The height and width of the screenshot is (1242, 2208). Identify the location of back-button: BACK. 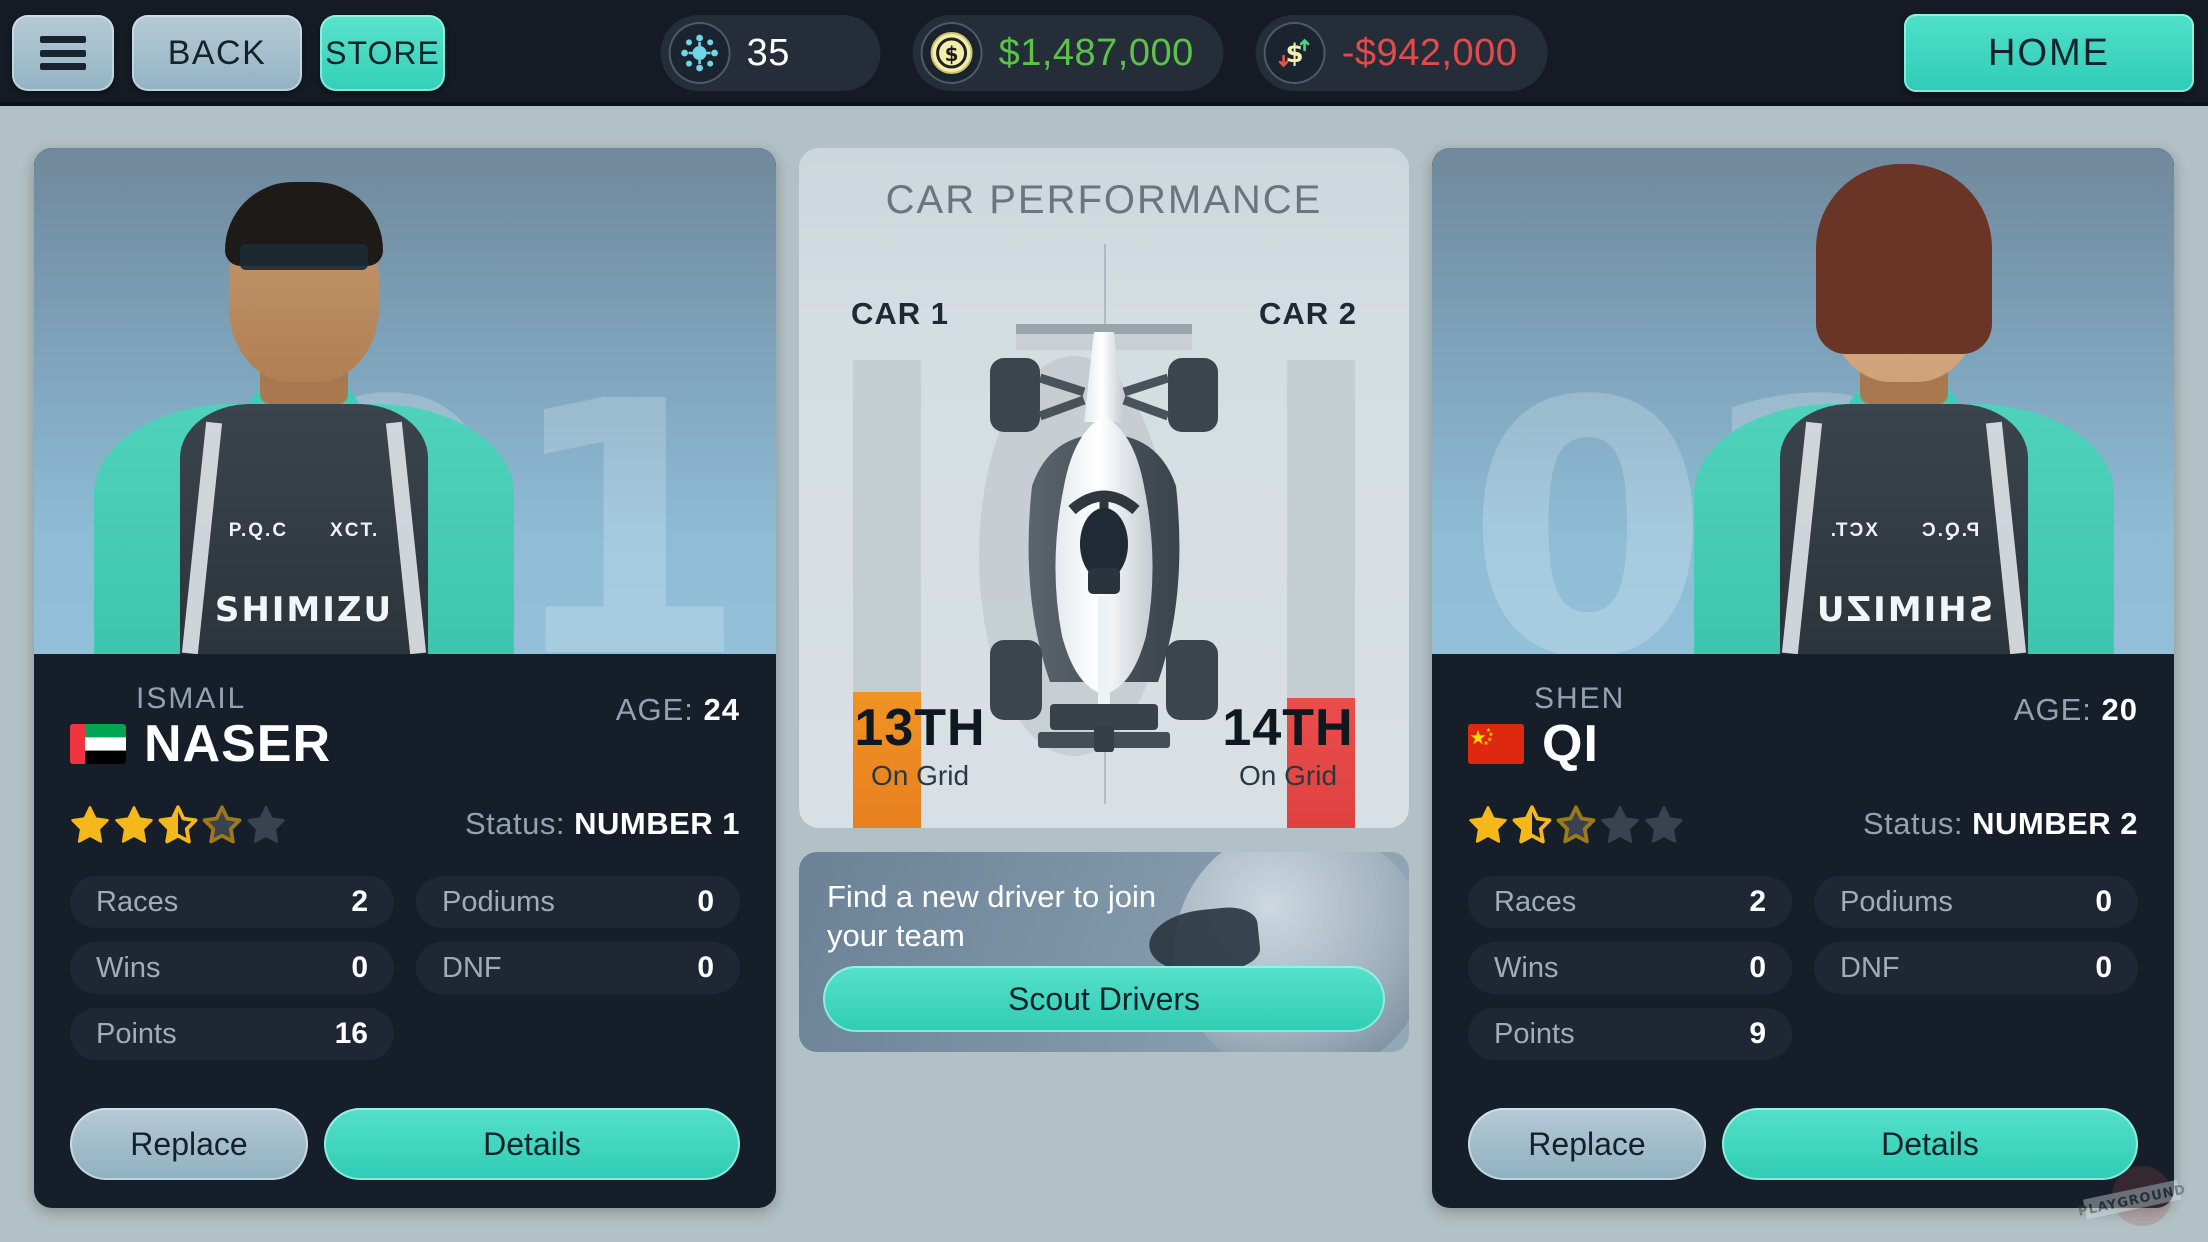
(217, 53).